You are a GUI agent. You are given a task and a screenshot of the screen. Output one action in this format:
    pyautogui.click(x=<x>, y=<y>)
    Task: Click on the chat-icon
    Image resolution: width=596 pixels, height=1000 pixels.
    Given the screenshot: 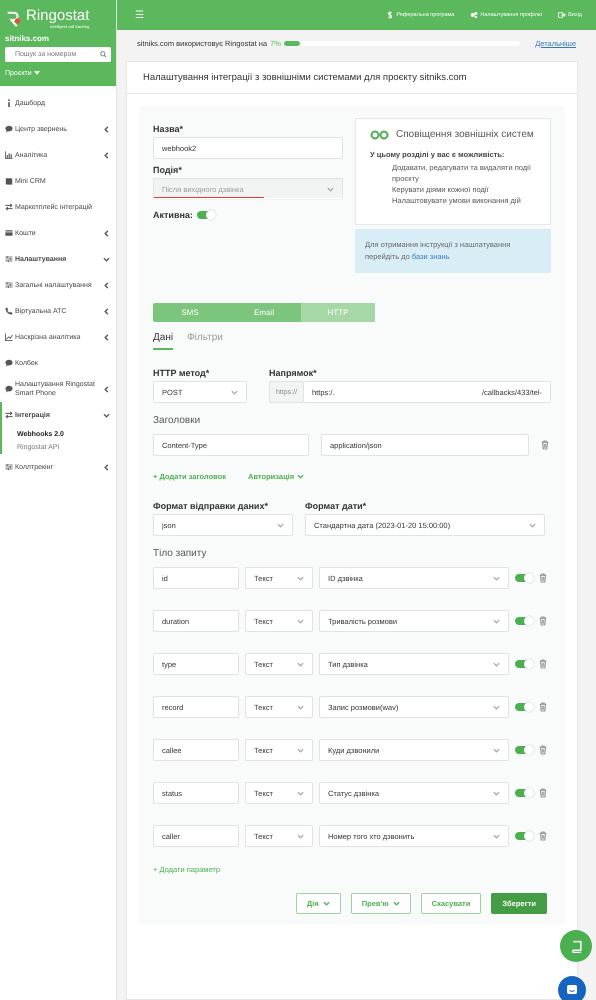 What is the action you would take?
    pyautogui.click(x=572, y=990)
    